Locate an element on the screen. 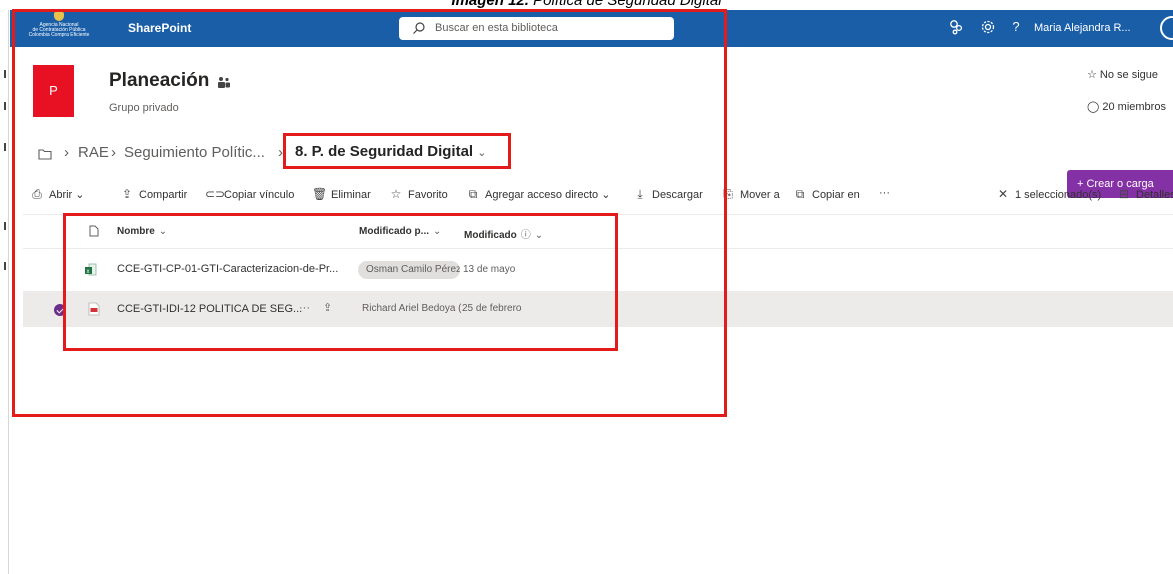 The width and height of the screenshot is (1173, 574). person-icon: ◯ is located at coordinates (1093, 107).